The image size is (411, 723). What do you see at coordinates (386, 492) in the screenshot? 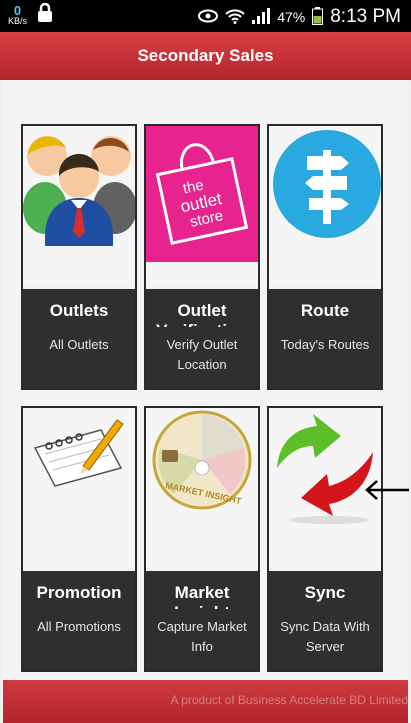
I see `pointer-arrow-icon` at bounding box center [386, 492].